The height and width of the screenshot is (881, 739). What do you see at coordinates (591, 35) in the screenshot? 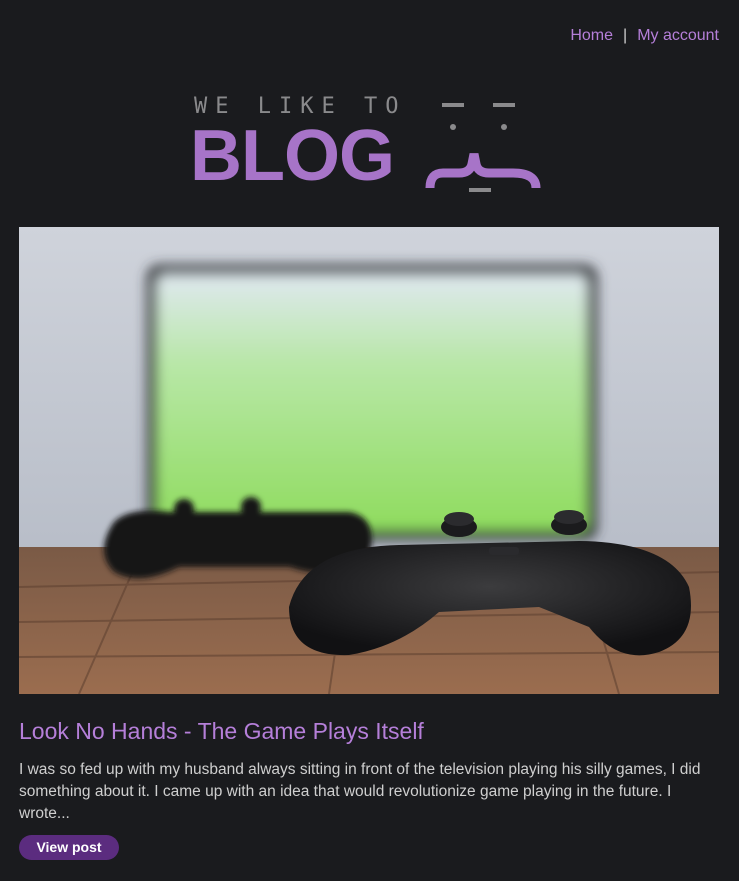
I see `nav-home-link: Home` at bounding box center [591, 35].